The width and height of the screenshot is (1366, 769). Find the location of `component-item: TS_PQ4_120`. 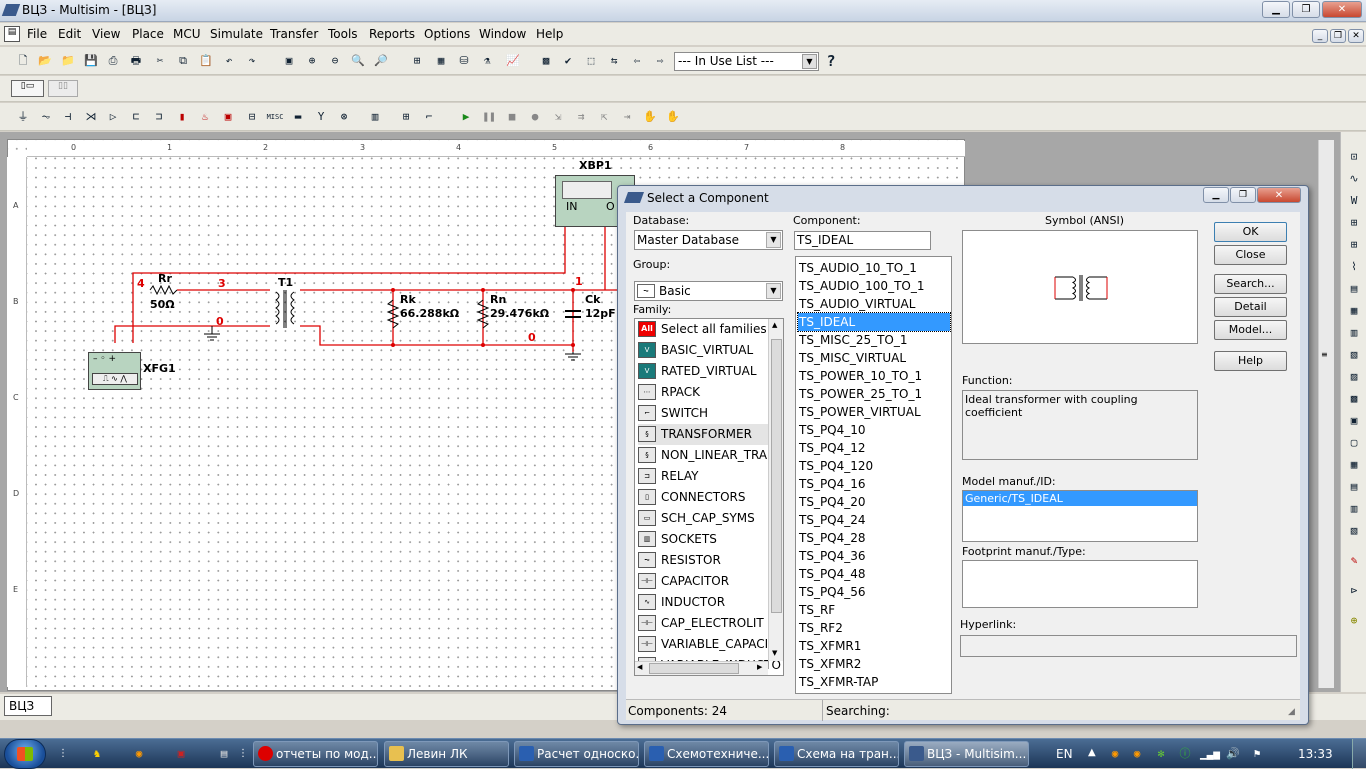

component-item: TS_PQ4_120 is located at coordinates (874, 466).